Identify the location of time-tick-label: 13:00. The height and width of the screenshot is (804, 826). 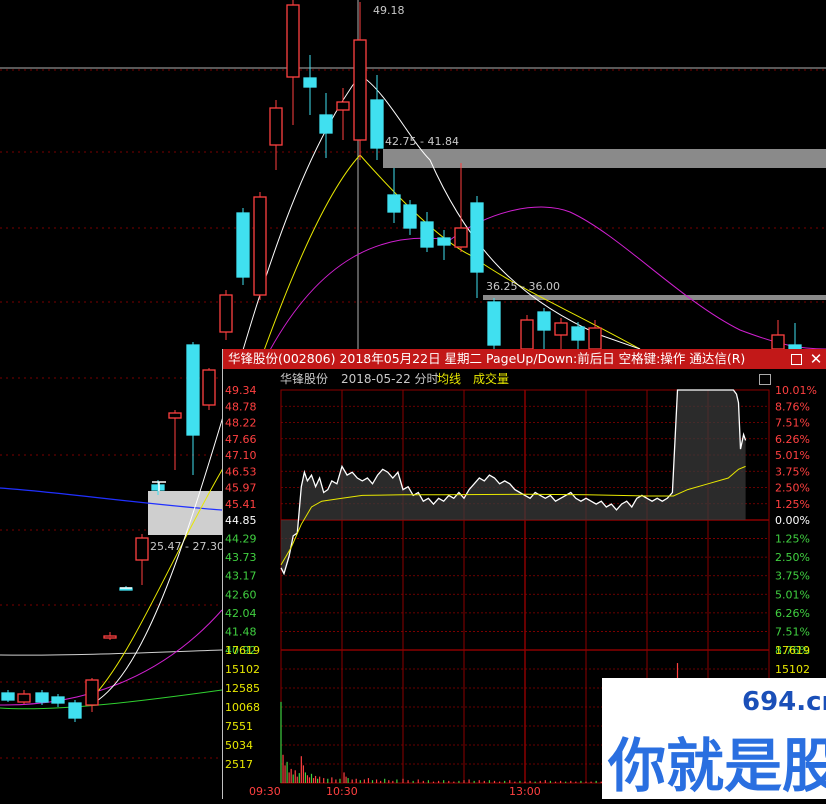
(525, 791).